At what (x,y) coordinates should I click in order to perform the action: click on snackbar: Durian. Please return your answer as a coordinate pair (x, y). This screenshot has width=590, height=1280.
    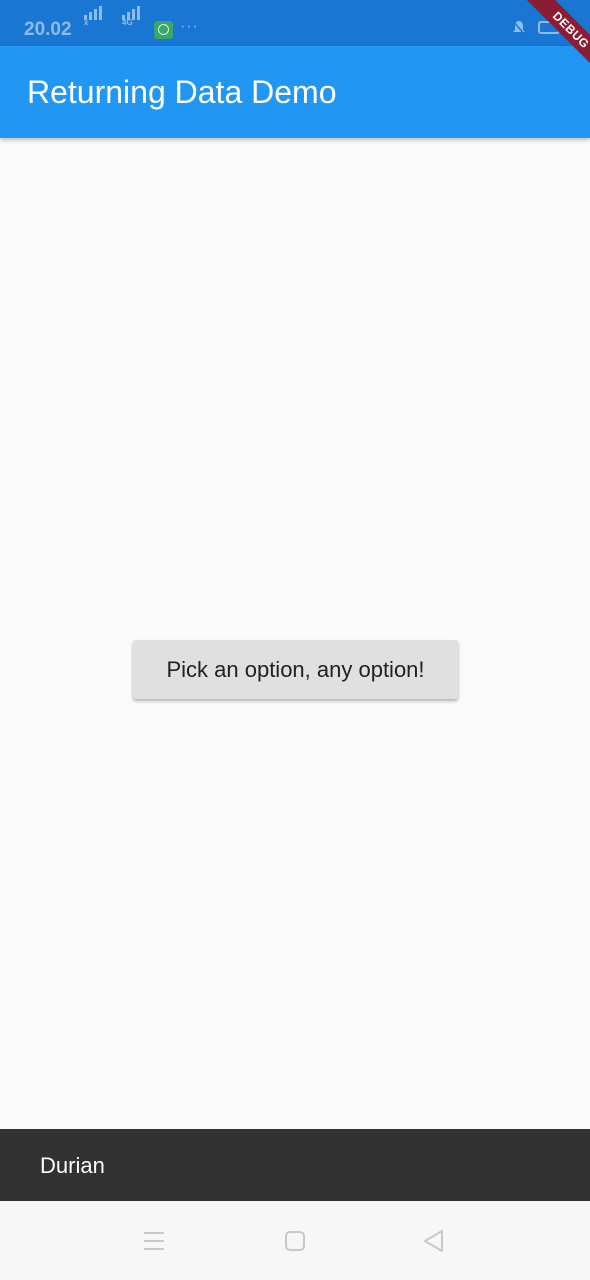
    Looking at the image, I should click on (295, 1165).